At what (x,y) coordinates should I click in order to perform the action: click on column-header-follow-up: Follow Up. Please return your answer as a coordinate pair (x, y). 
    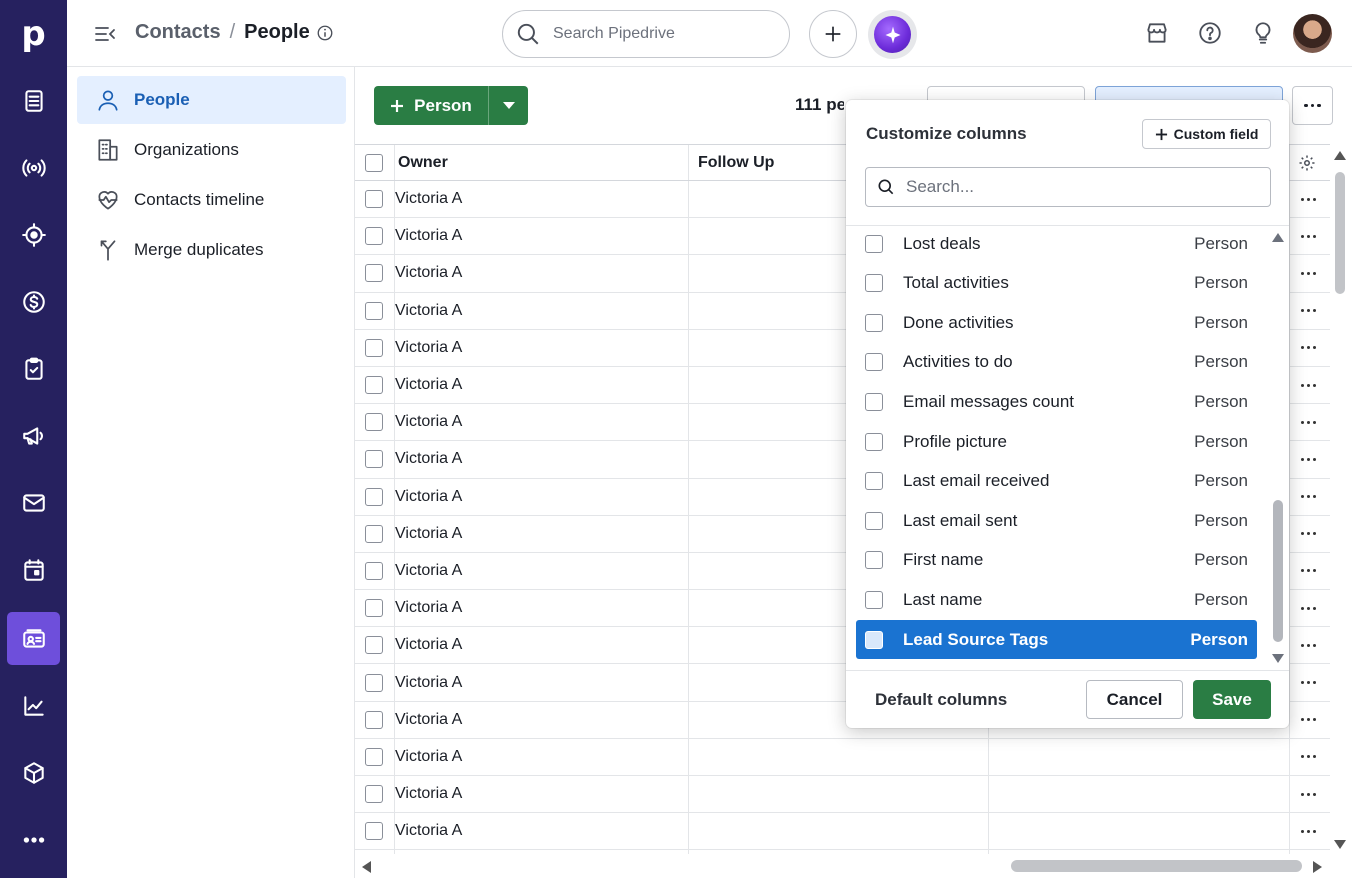
    Looking at the image, I should click on (736, 163).